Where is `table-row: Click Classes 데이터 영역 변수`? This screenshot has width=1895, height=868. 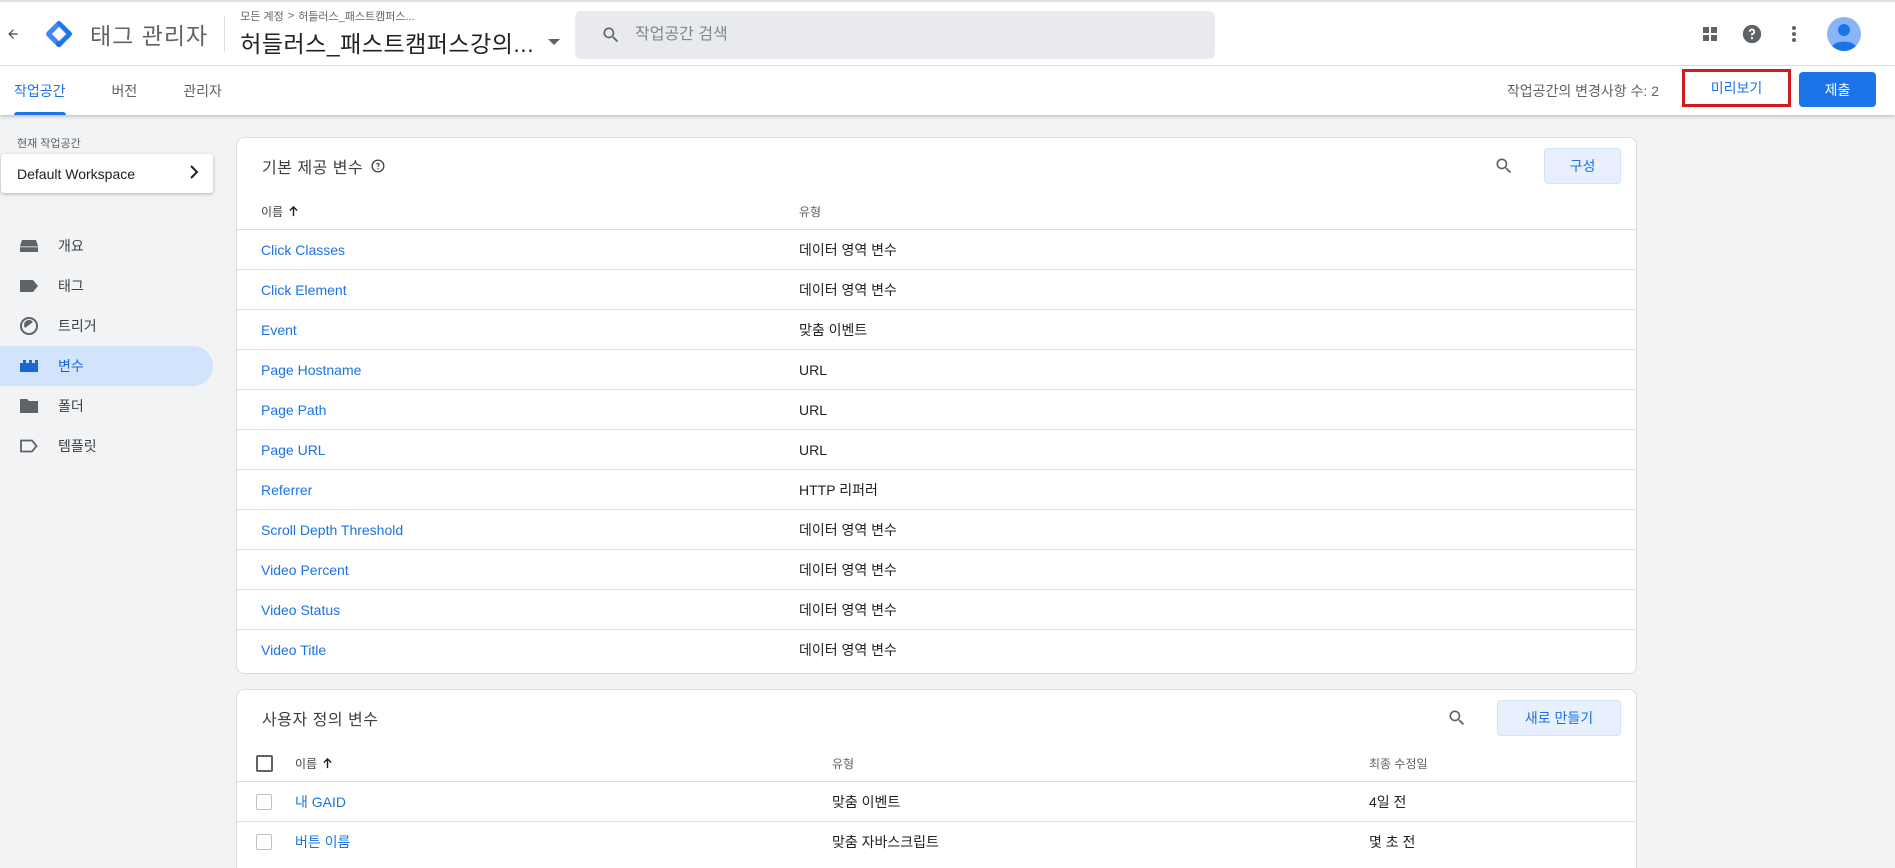 table-row: Click Classes 데이터 영역 변수 is located at coordinates (936, 250).